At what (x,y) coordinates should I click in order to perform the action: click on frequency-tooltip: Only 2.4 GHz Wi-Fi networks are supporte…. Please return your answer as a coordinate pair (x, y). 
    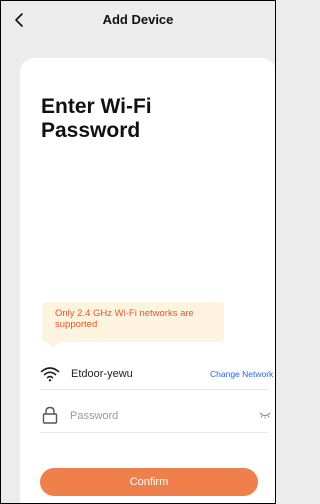
    Looking at the image, I should click on (133, 322).